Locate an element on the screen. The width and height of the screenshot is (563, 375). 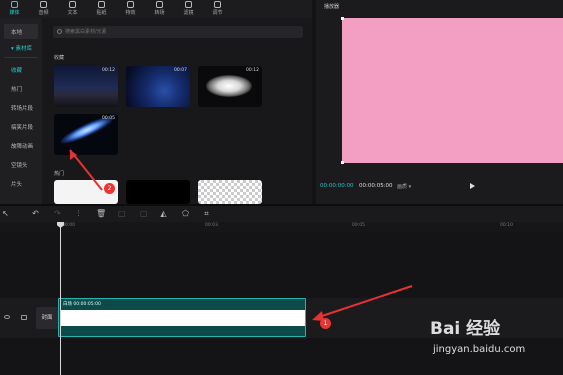
watermark-logo: Bai 经验 is located at coordinates (465, 329).